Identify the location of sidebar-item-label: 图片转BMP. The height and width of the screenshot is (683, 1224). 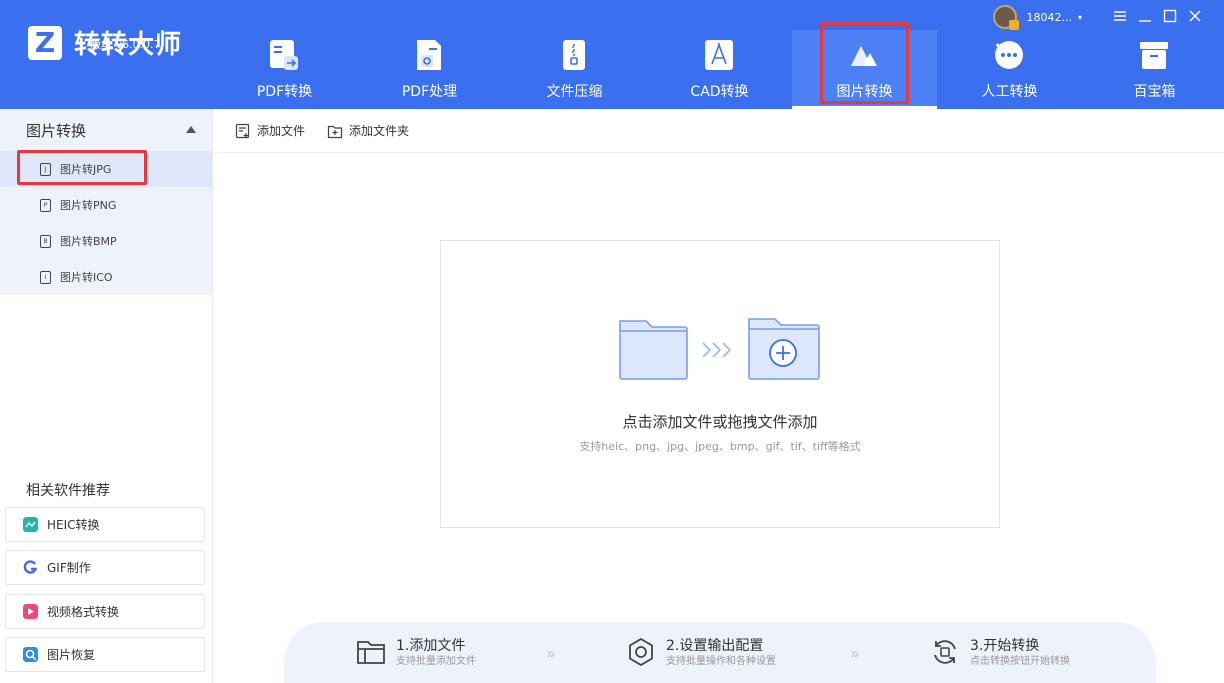
(88, 241).